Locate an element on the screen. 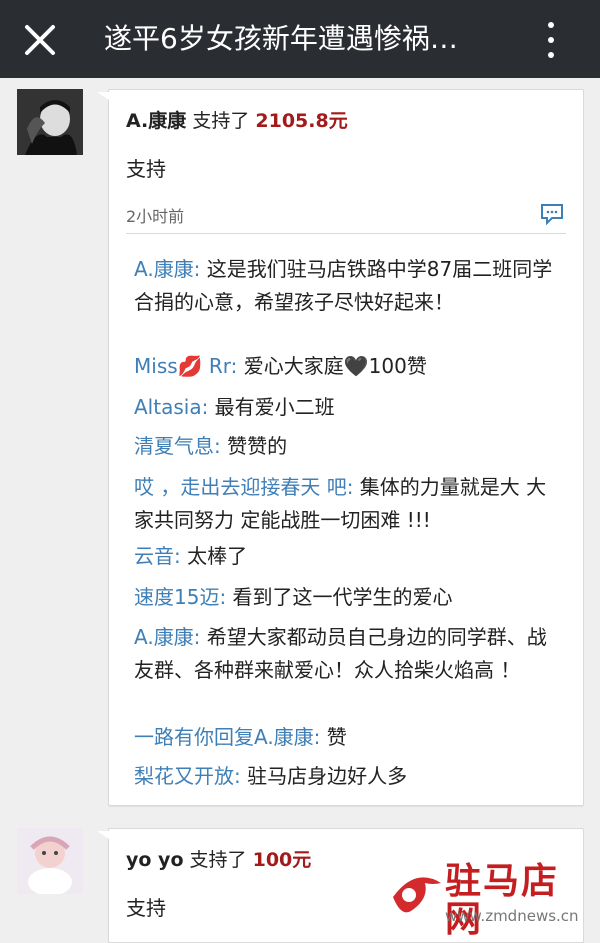 This screenshot has height=943, width=600. close-button is located at coordinates (40, 40).